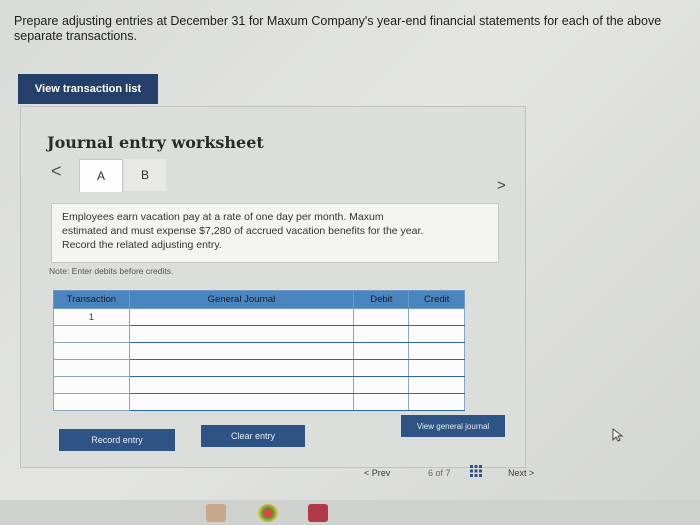  What do you see at coordinates (253, 436) in the screenshot?
I see `clear-entry-button: Clear entry` at bounding box center [253, 436].